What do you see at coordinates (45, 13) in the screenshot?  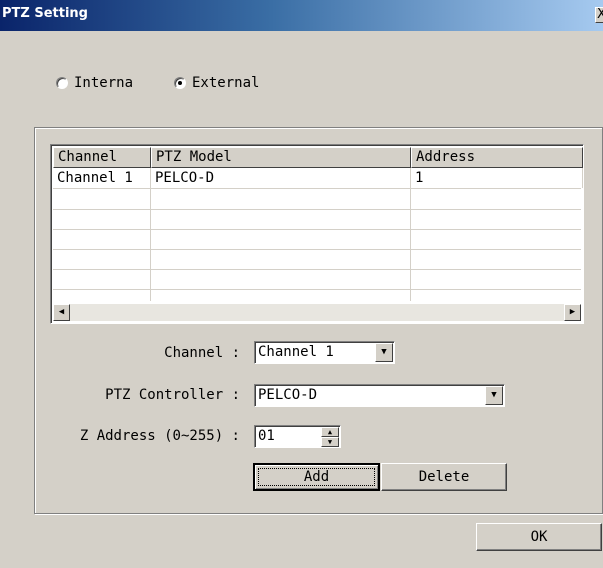 I see `window-title: PTZ Setting` at bounding box center [45, 13].